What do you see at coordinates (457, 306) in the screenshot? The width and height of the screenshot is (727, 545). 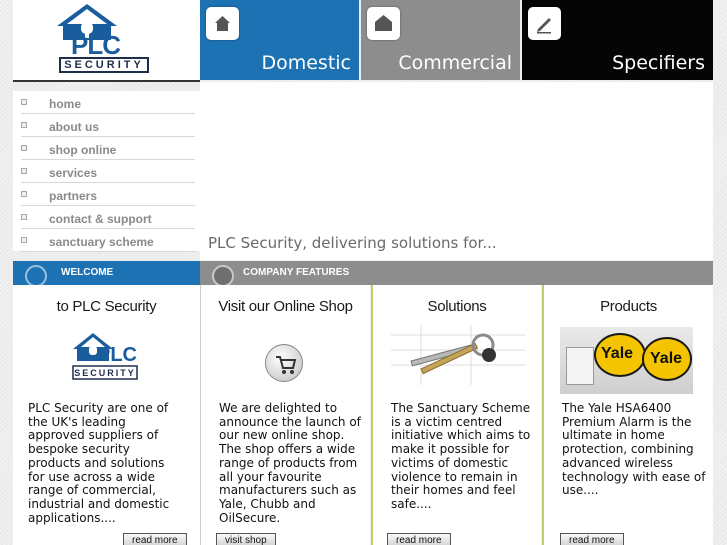 I see `column-title: Solutions` at bounding box center [457, 306].